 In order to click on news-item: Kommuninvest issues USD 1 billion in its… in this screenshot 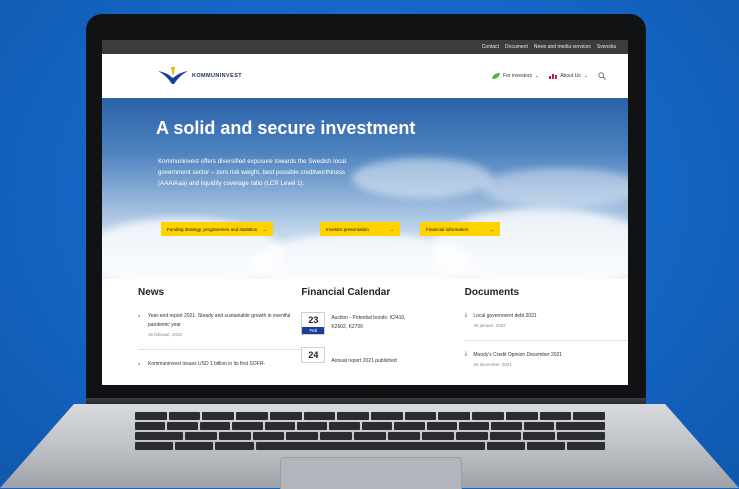, I will do `click(219, 364)`.